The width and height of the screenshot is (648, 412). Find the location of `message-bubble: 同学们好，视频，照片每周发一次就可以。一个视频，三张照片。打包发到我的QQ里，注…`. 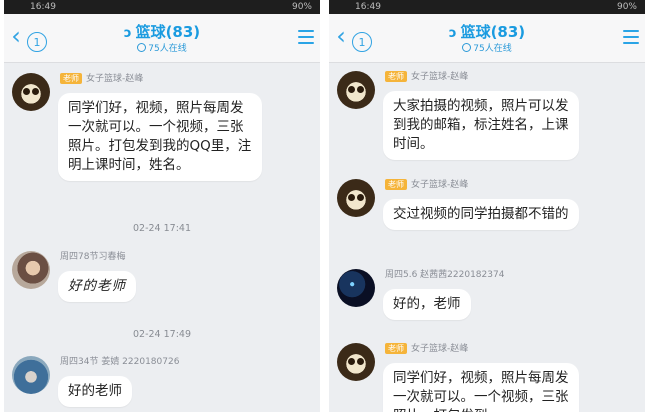

message-bubble: 同学们好，视频，照片每周发一次就可以。一个视频，三张照片。打包发到我的QQ里，注… is located at coordinates (160, 137).